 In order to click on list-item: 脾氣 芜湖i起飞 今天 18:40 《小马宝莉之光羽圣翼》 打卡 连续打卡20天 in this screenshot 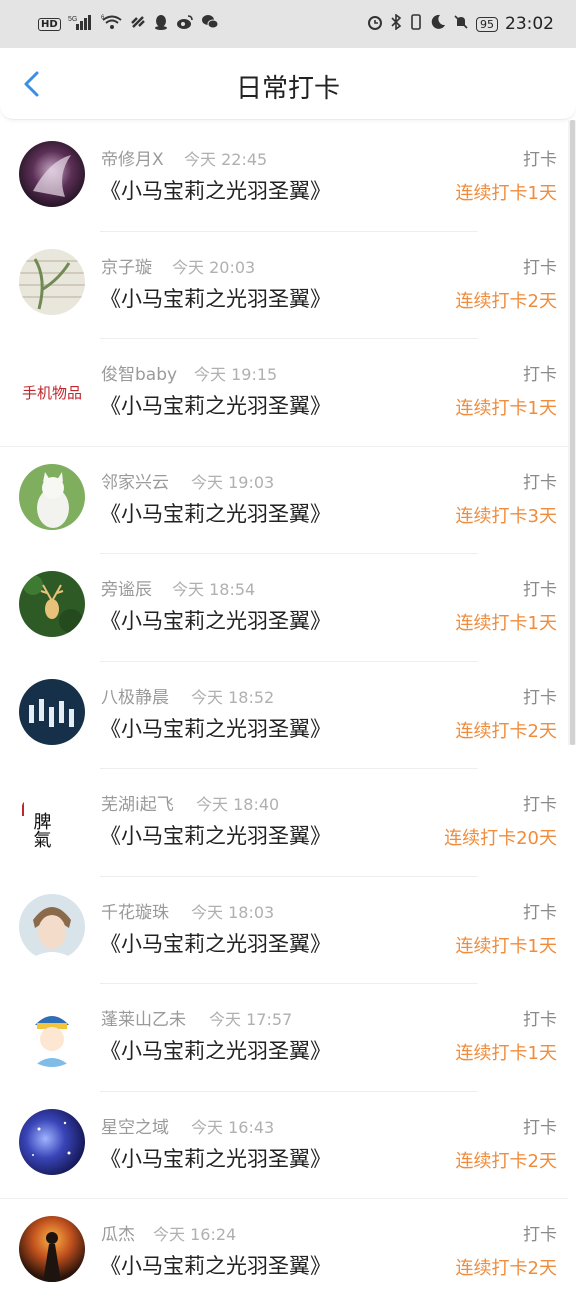, I will do `click(284, 823)`.